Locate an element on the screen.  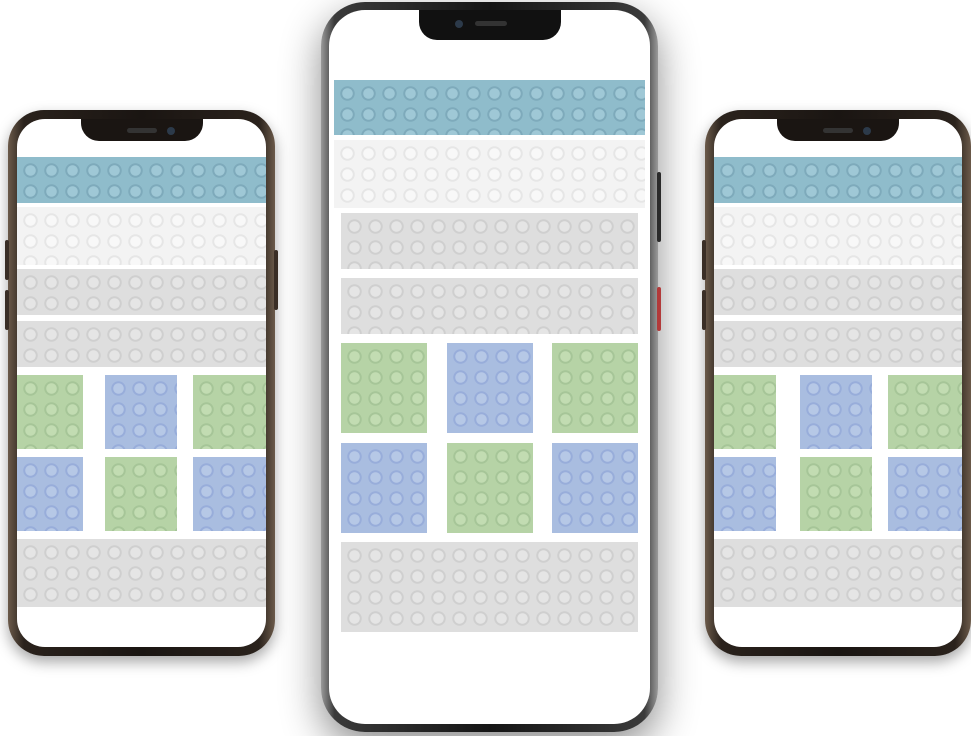
right-phone-volume-down is located at coordinates (704, 310).